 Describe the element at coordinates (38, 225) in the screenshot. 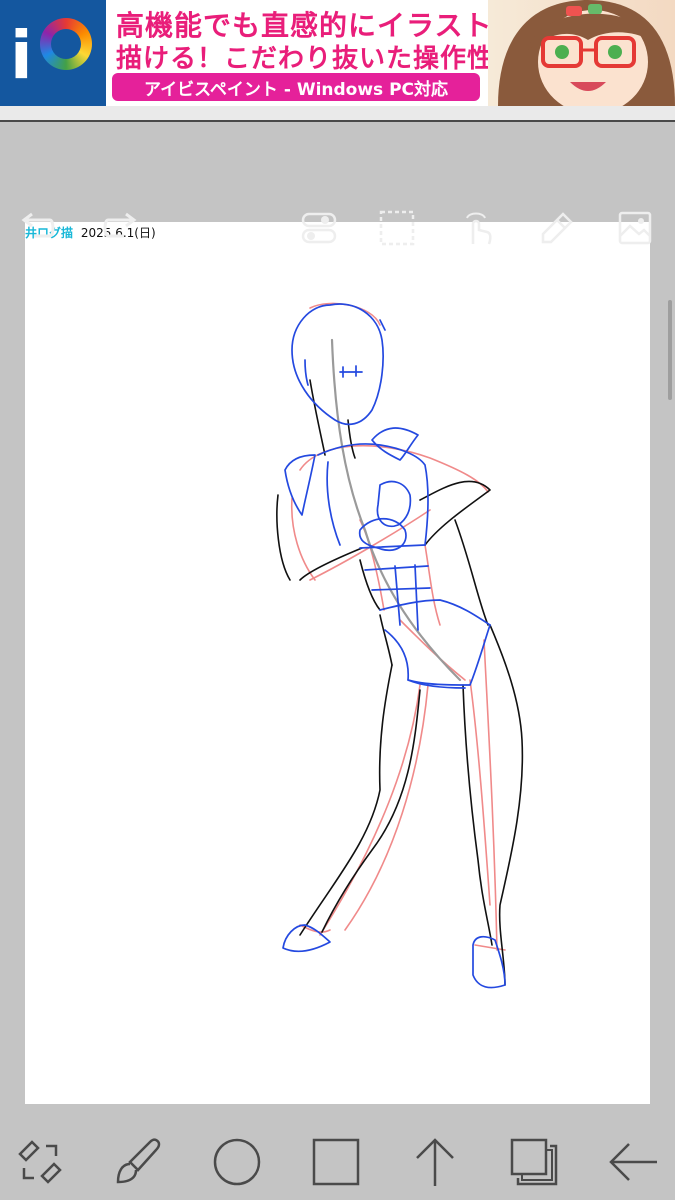

I see `undo-icon` at that location.